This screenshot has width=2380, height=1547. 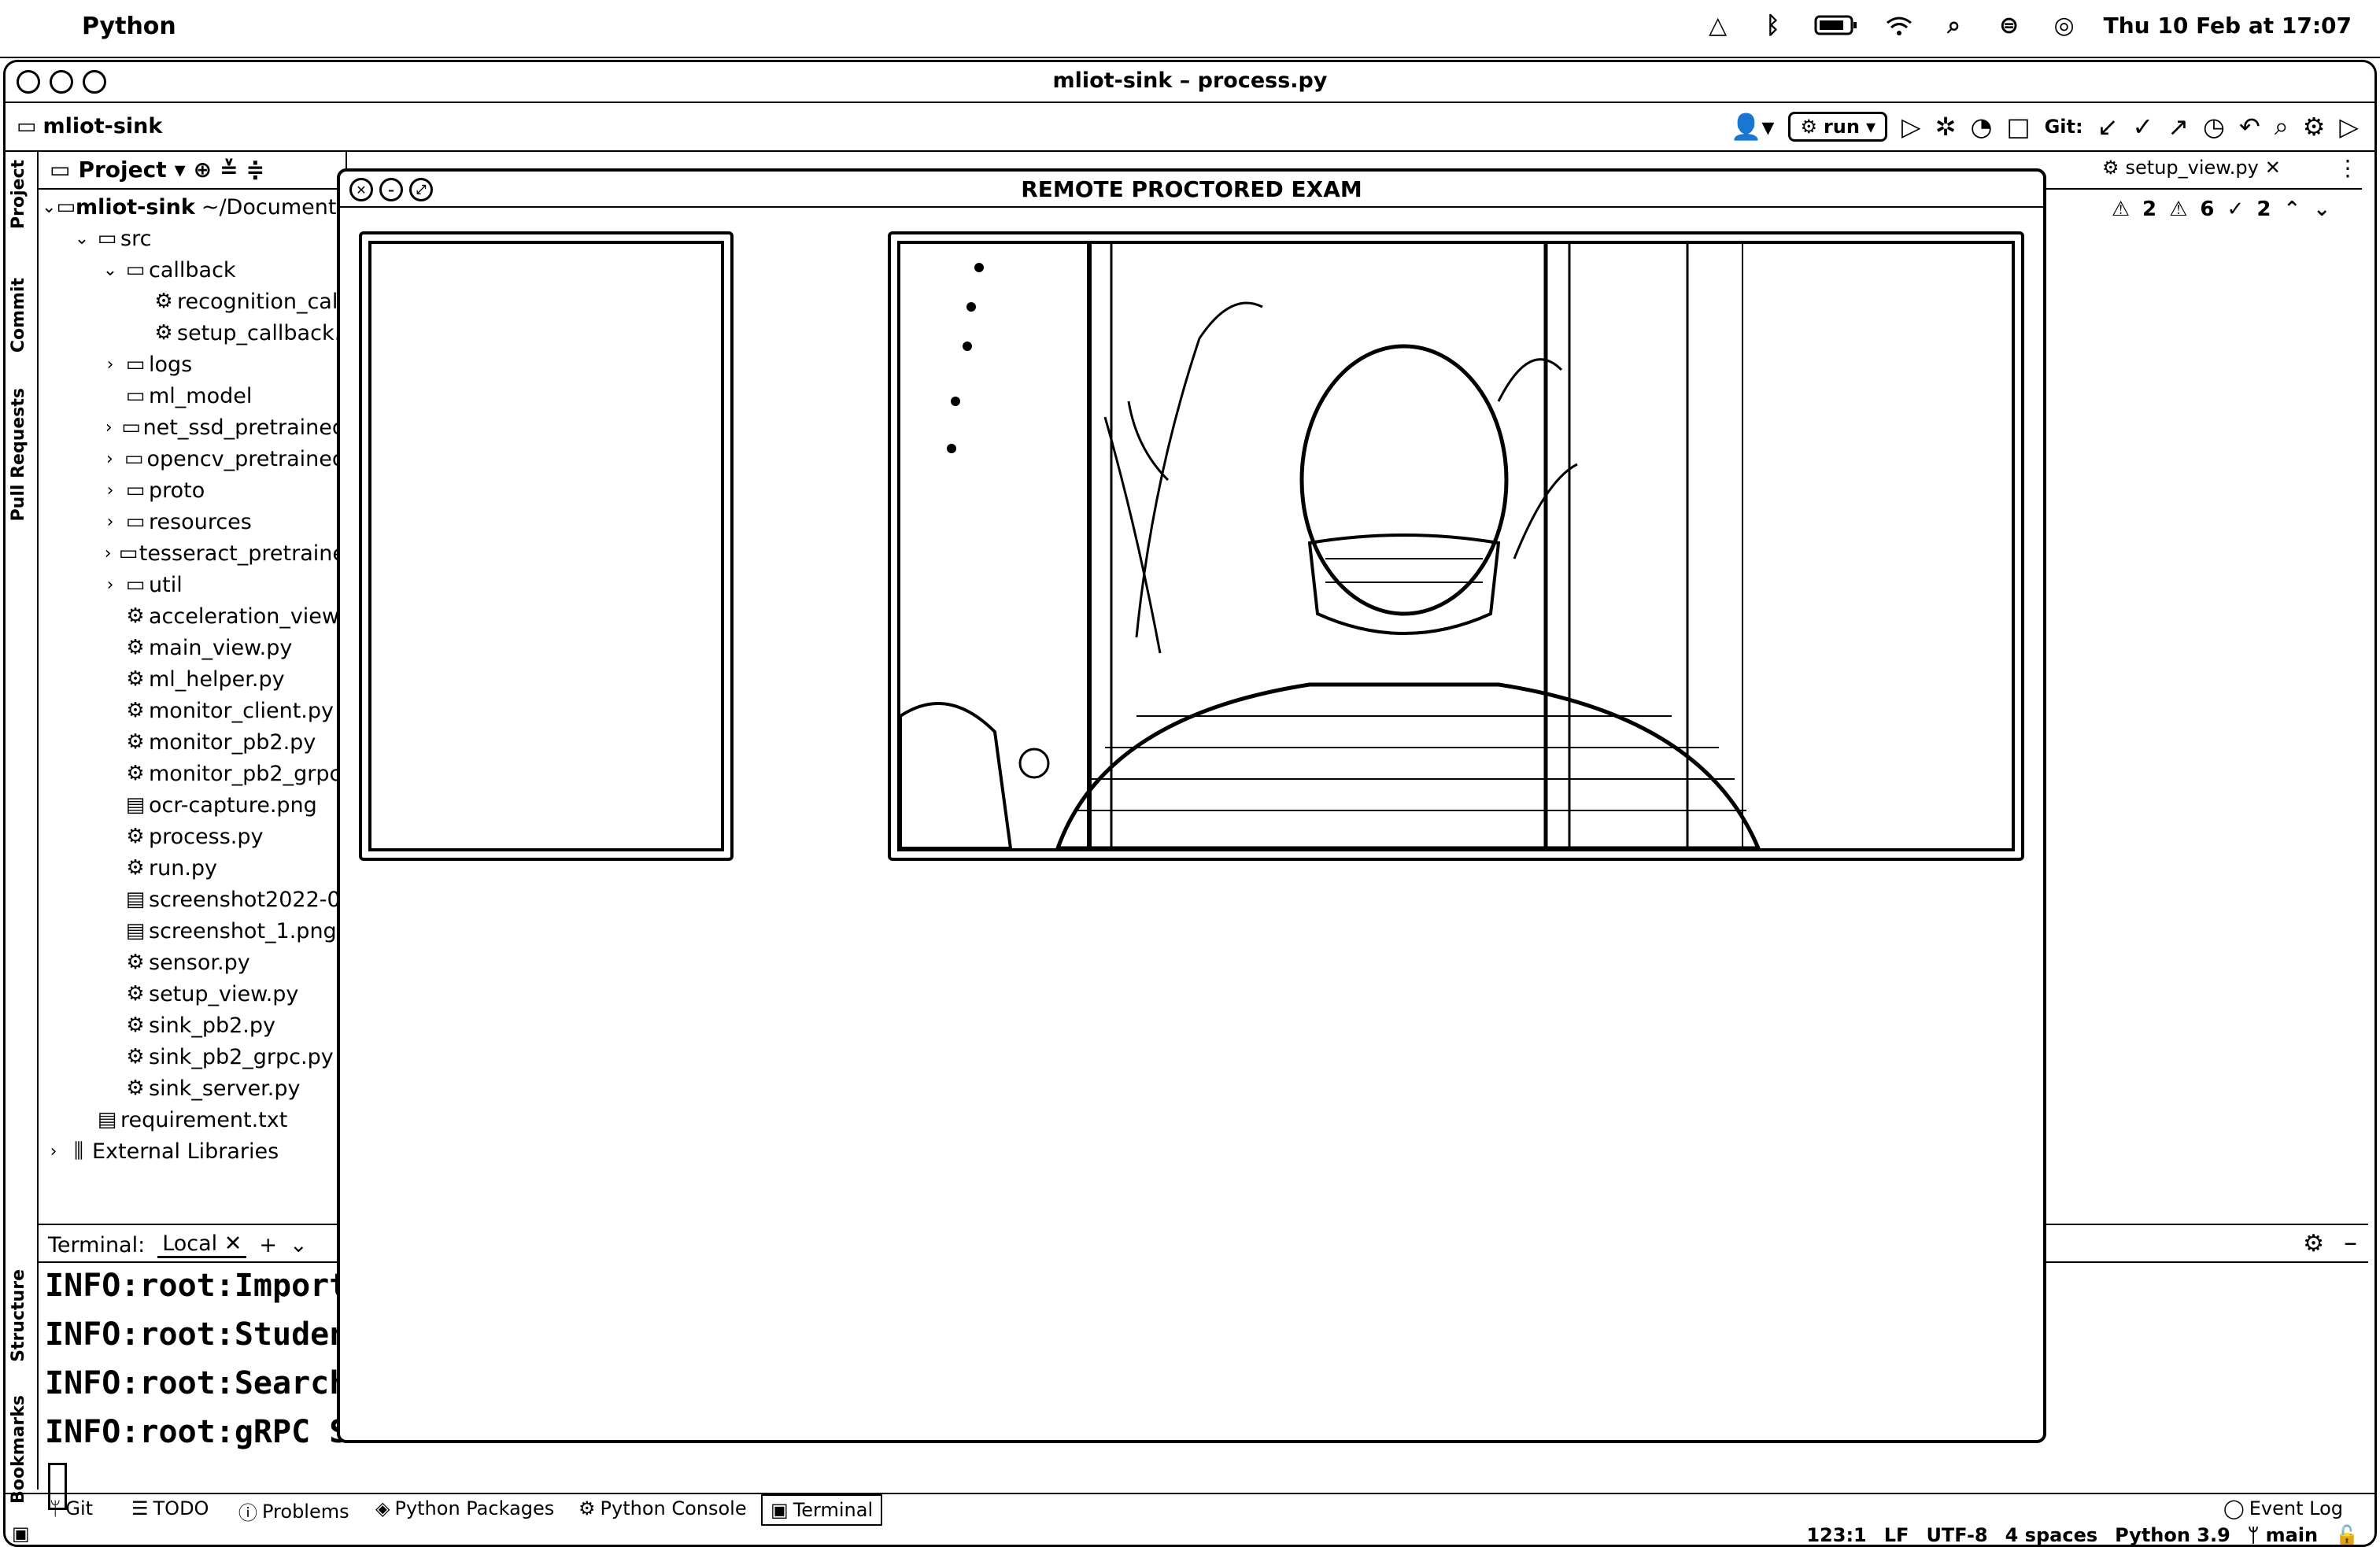 I want to click on search-icon: ⌕, so click(x=2282, y=126).